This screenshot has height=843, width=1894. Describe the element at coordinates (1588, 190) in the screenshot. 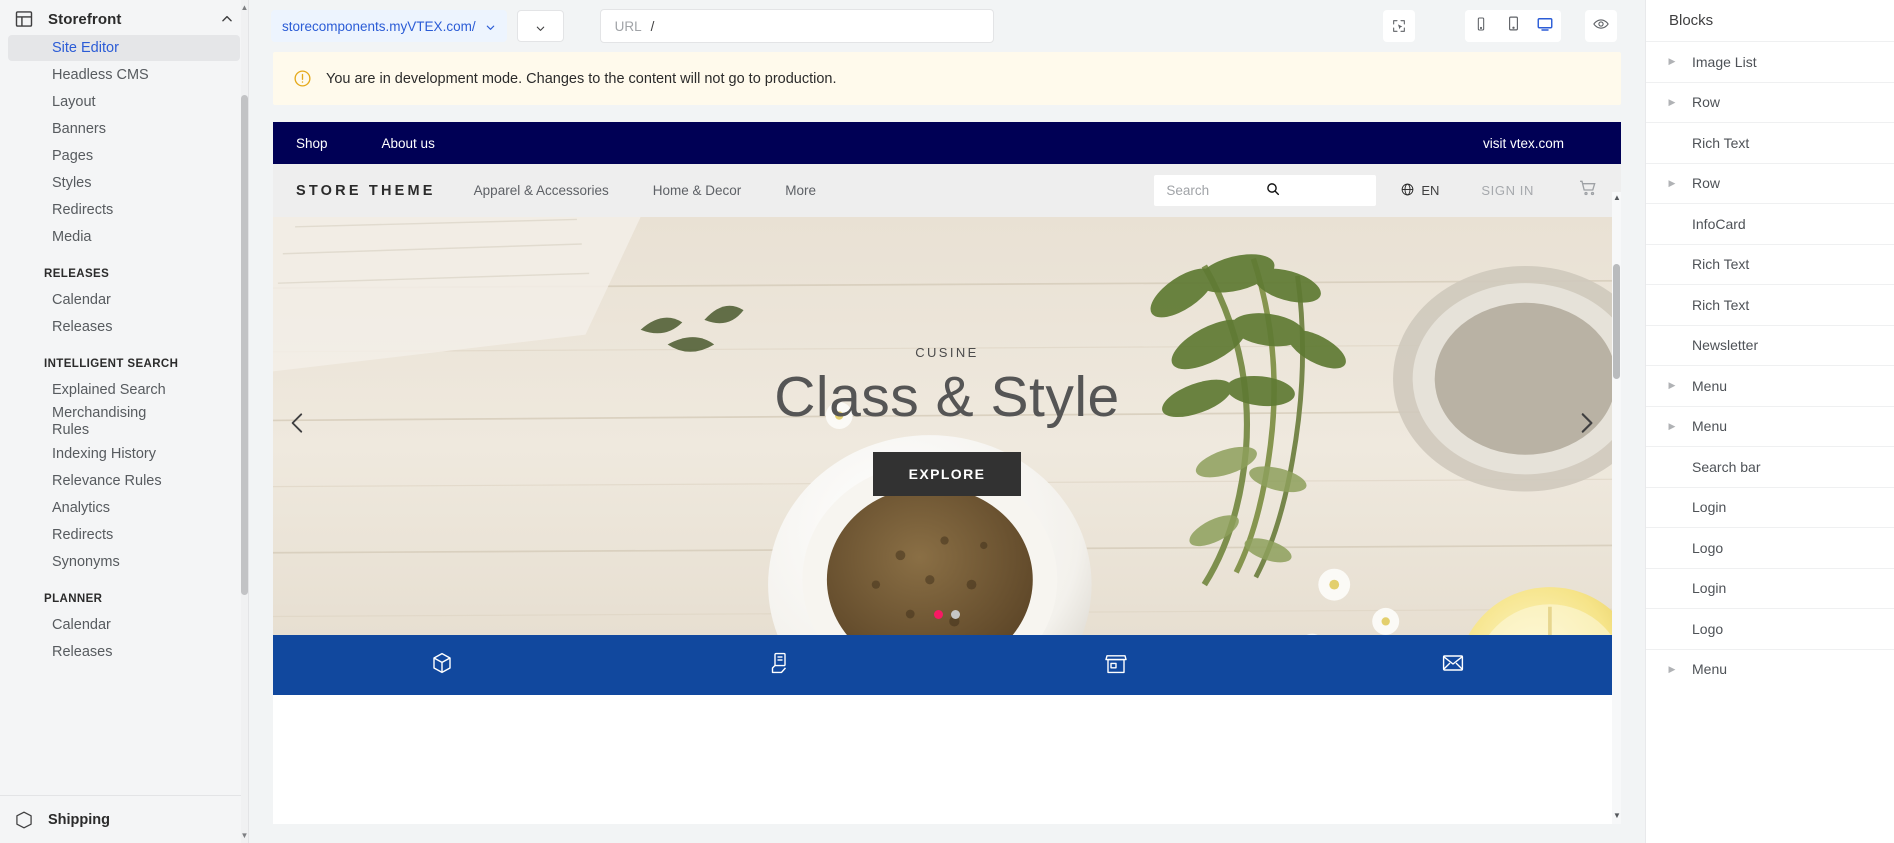

I see `shopping-cart-icon` at that location.